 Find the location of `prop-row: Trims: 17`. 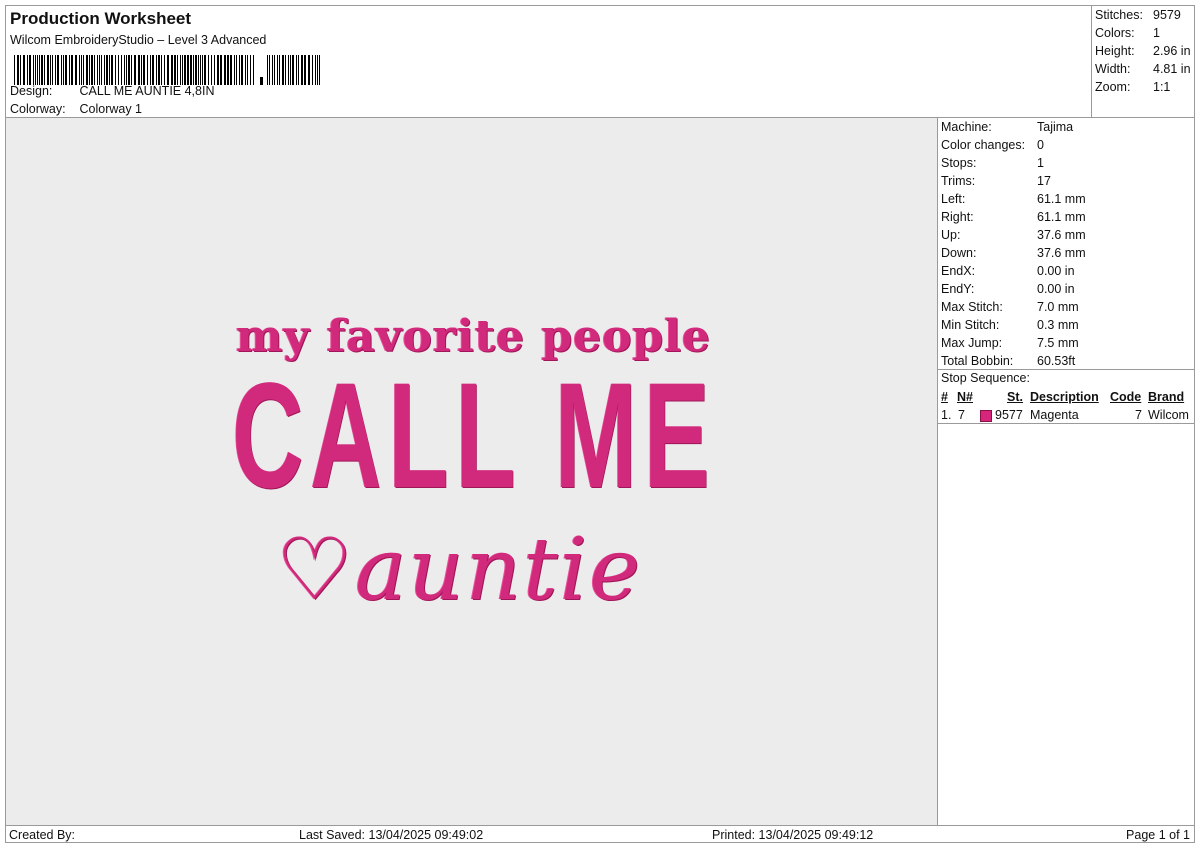

prop-row: Trims: 17 is located at coordinates (996, 181).